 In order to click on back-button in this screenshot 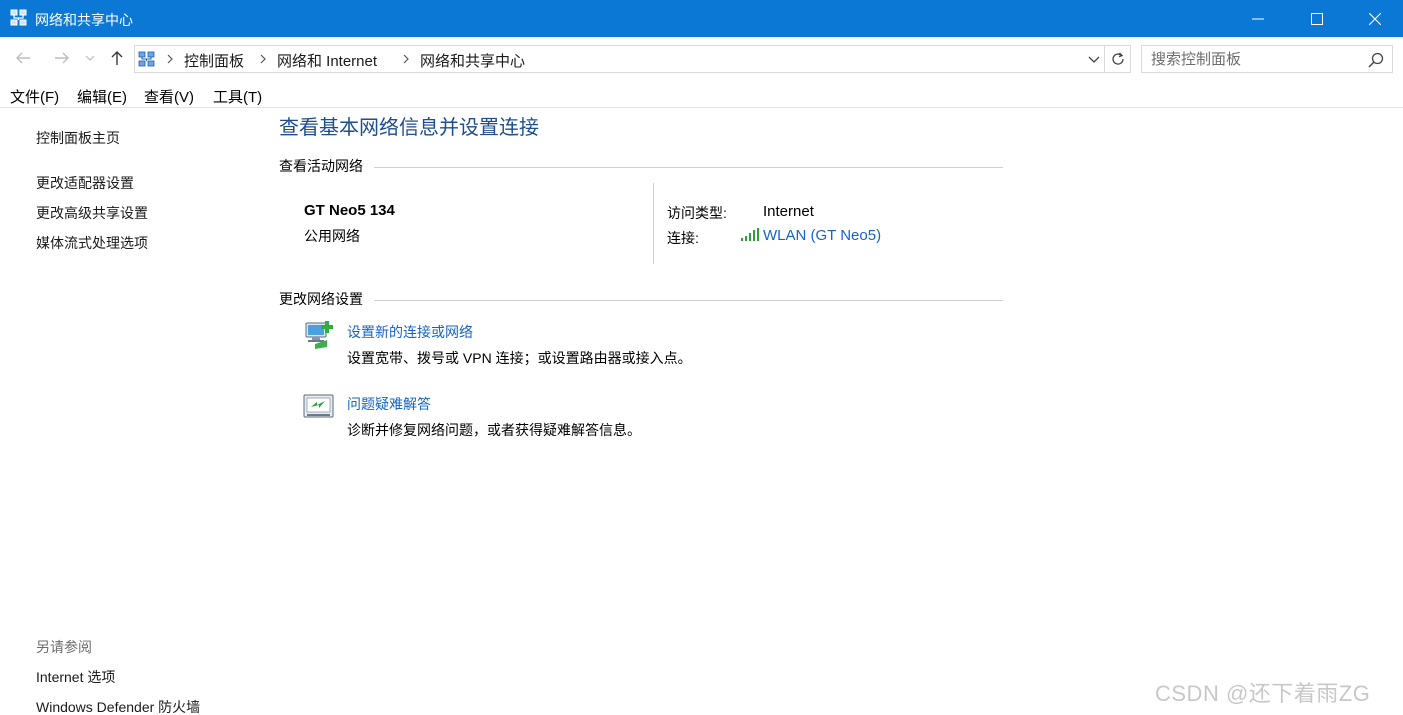, I will do `click(23, 58)`.